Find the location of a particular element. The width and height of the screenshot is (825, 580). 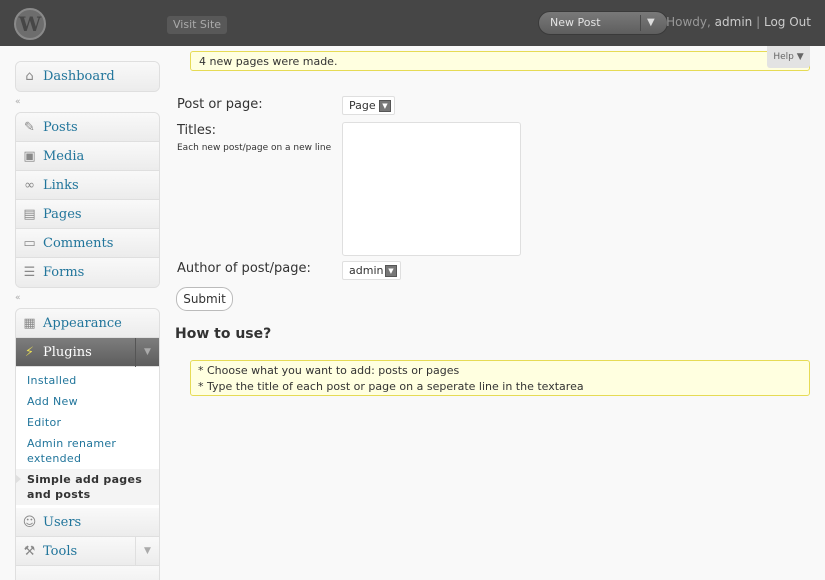

titles-note: Each new post/page on a new line is located at coordinates (254, 148).